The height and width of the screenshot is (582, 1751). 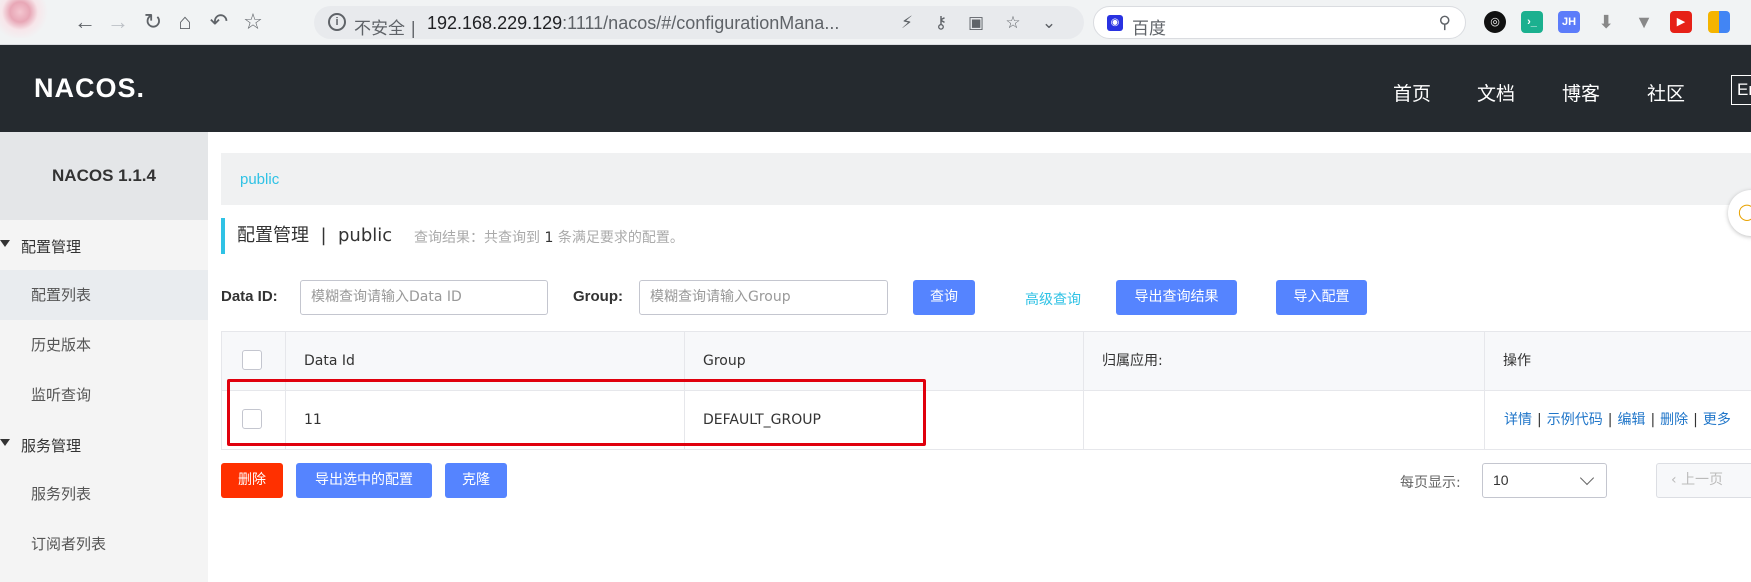 I want to click on extension-chatgpt-icon: ◎, so click(x=1495, y=22).